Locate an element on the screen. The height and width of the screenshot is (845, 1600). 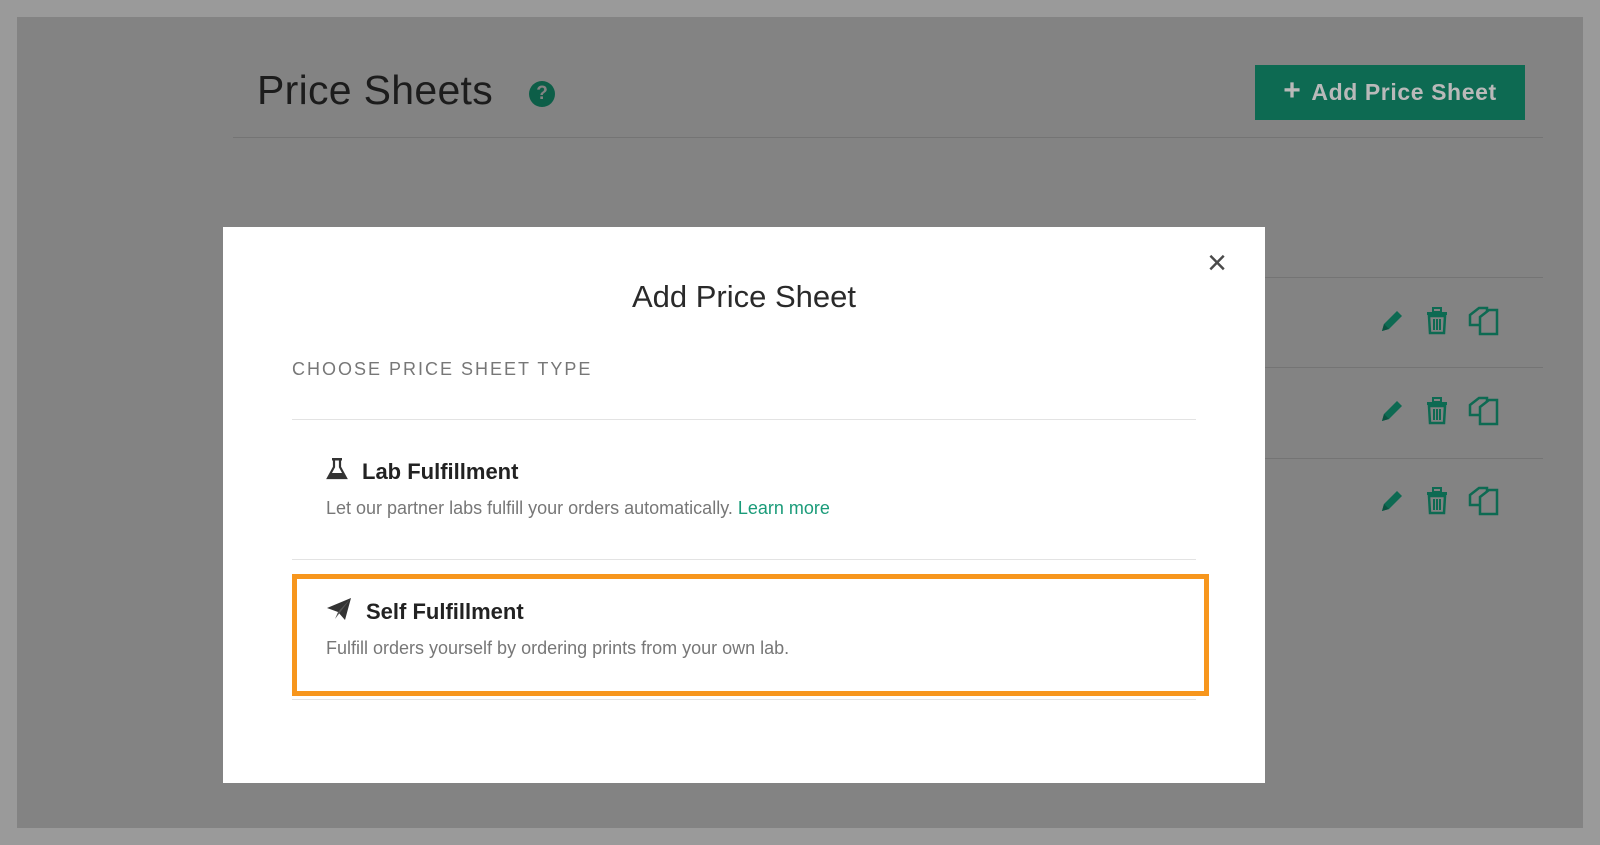
highlight-box is located at coordinates (750, 635).